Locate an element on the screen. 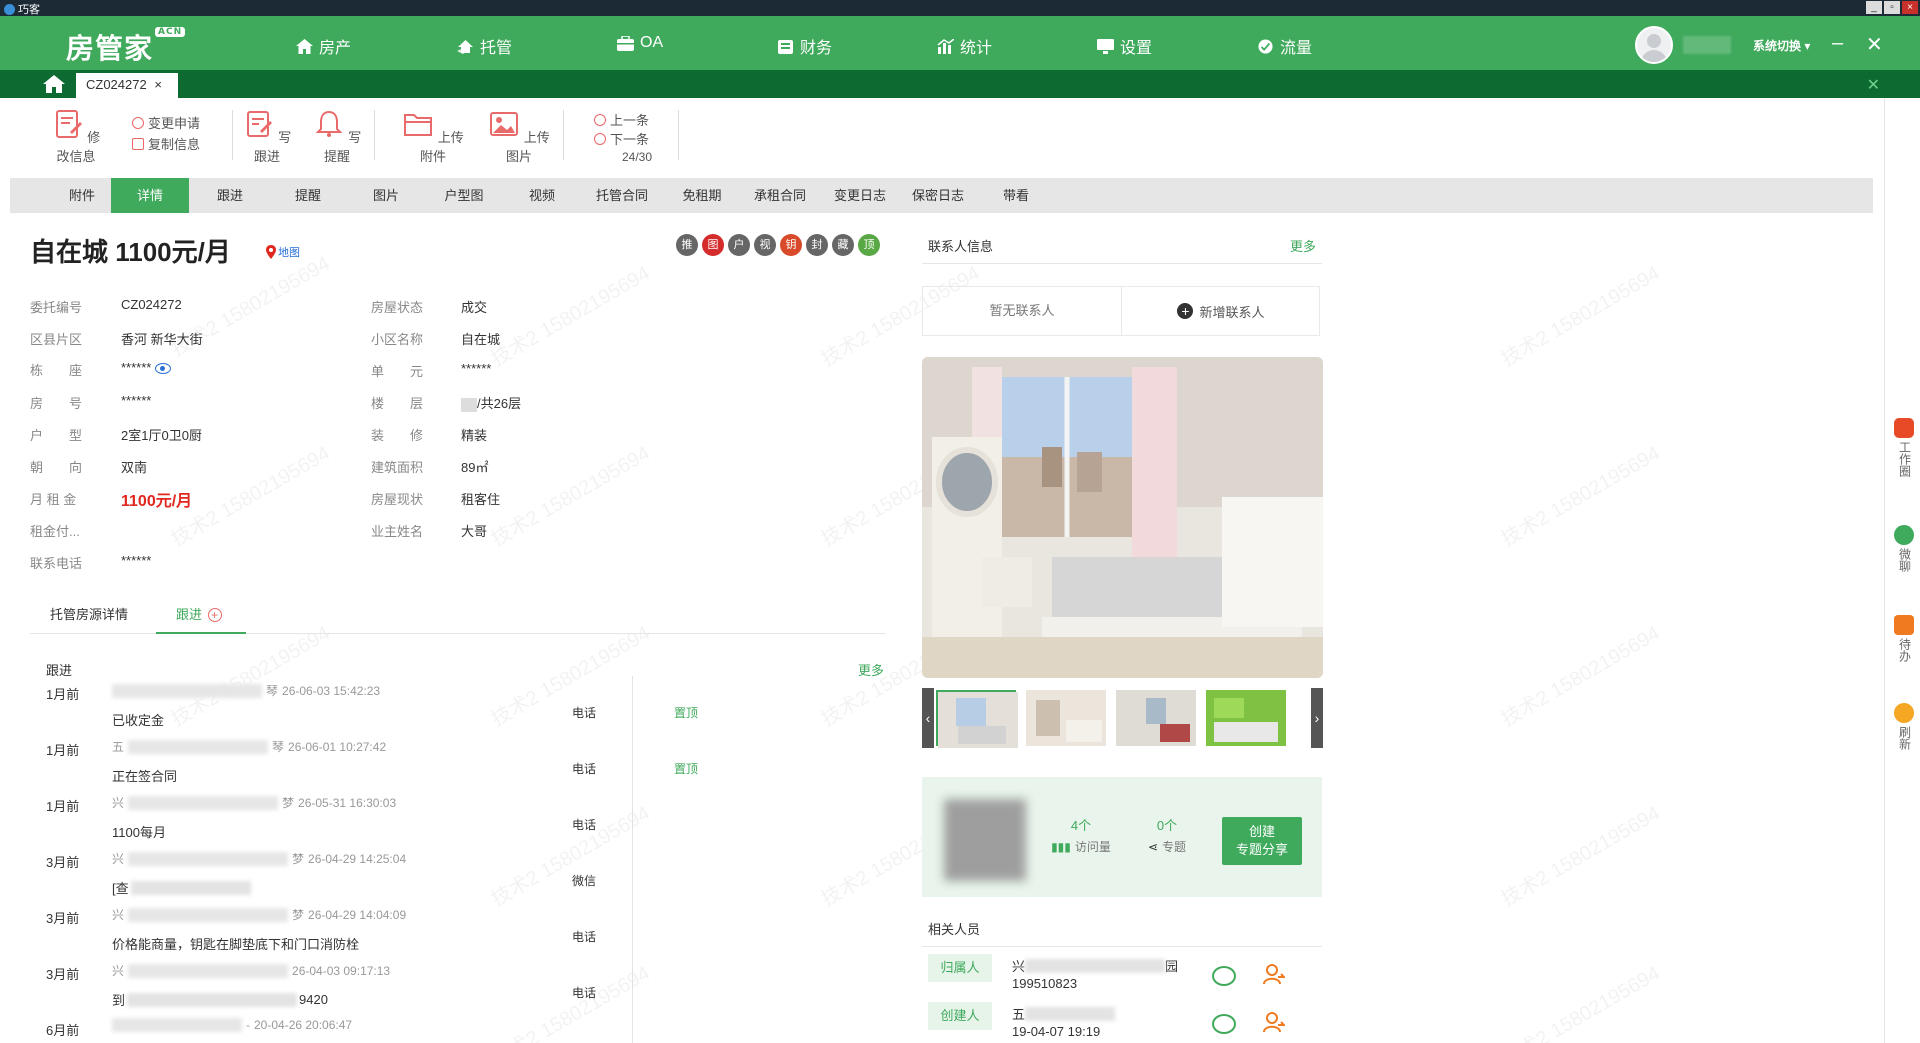  subnav-reminder: 提醒 is located at coordinates (308, 195).